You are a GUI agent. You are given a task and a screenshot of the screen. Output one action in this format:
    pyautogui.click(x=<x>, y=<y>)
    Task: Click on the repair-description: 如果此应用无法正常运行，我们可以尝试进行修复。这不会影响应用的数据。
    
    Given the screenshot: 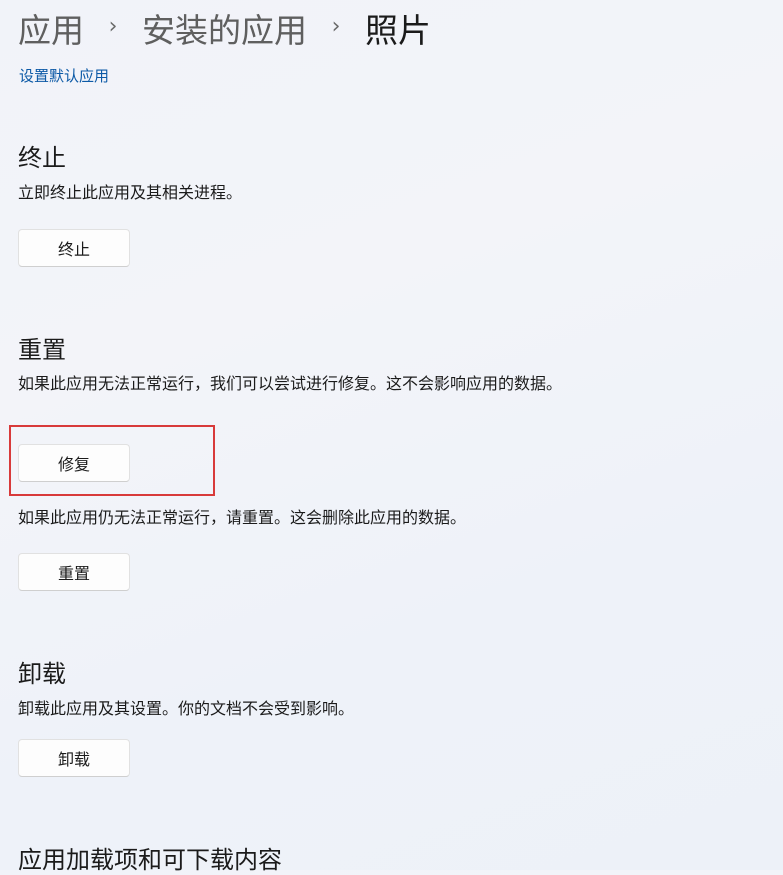 What is the action you would take?
    pyautogui.click(x=290, y=383)
    